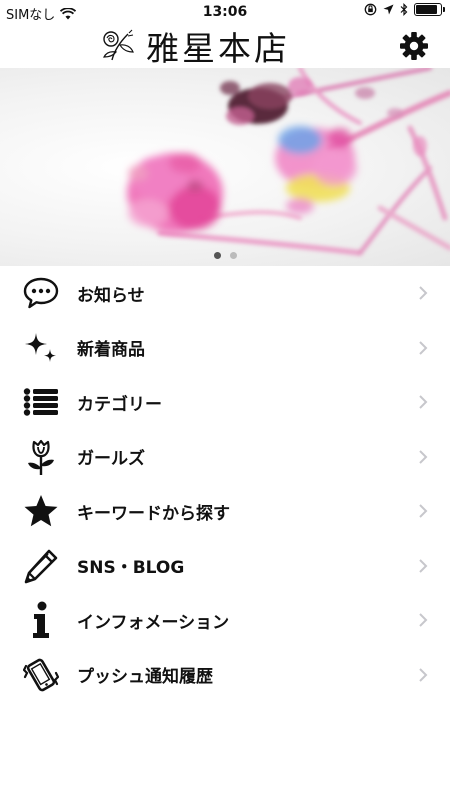 Image resolution: width=450 pixels, height=800 pixels. What do you see at coordinates (414, 46) in the screenshot?
I see `gear-icon` at bounding box center [414, 46].